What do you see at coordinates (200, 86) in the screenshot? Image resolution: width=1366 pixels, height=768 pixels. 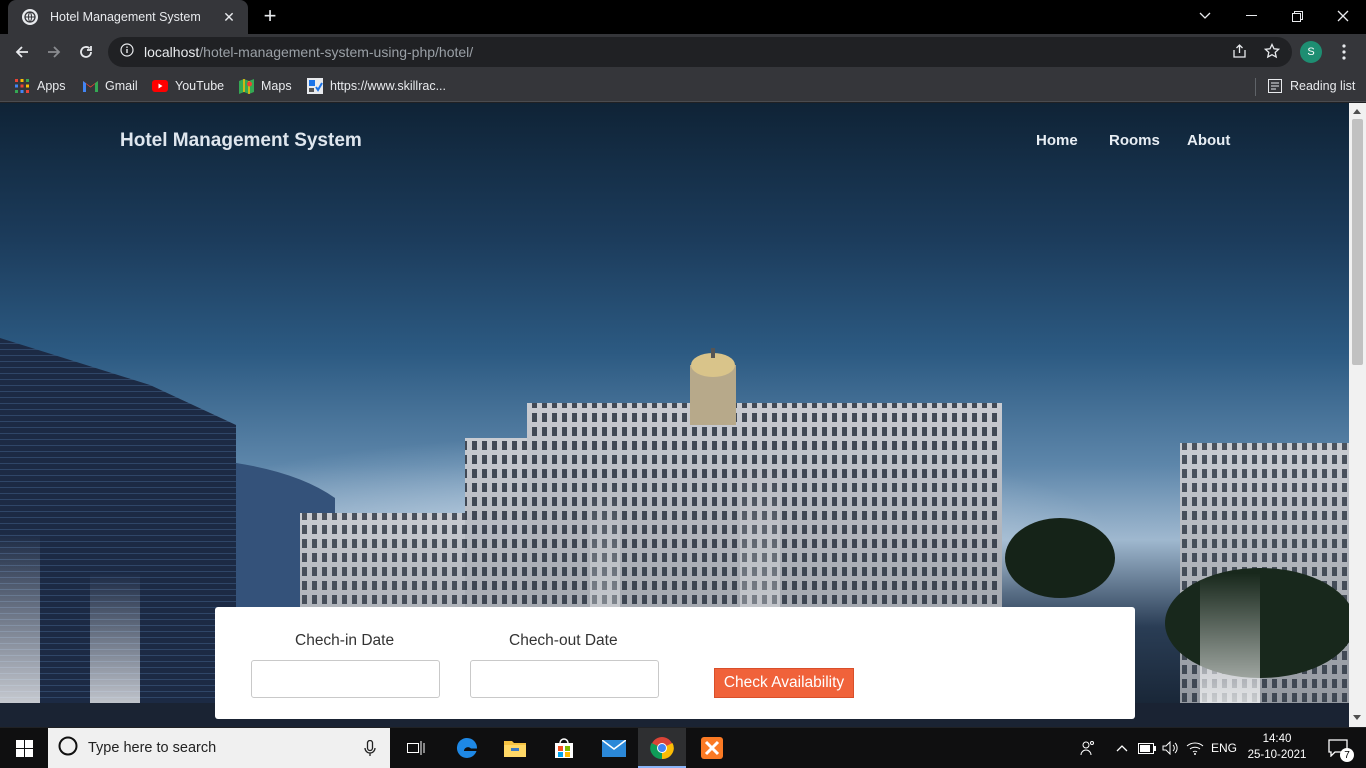 I see `bookmark-label: YouTube` at bounding box center [200, 86].